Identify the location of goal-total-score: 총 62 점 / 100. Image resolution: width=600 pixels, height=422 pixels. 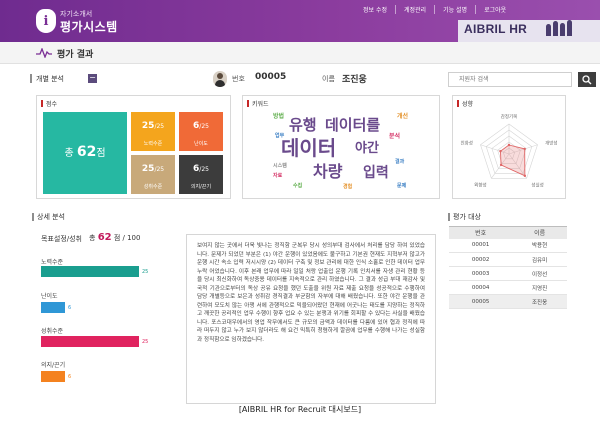
(115, 237).